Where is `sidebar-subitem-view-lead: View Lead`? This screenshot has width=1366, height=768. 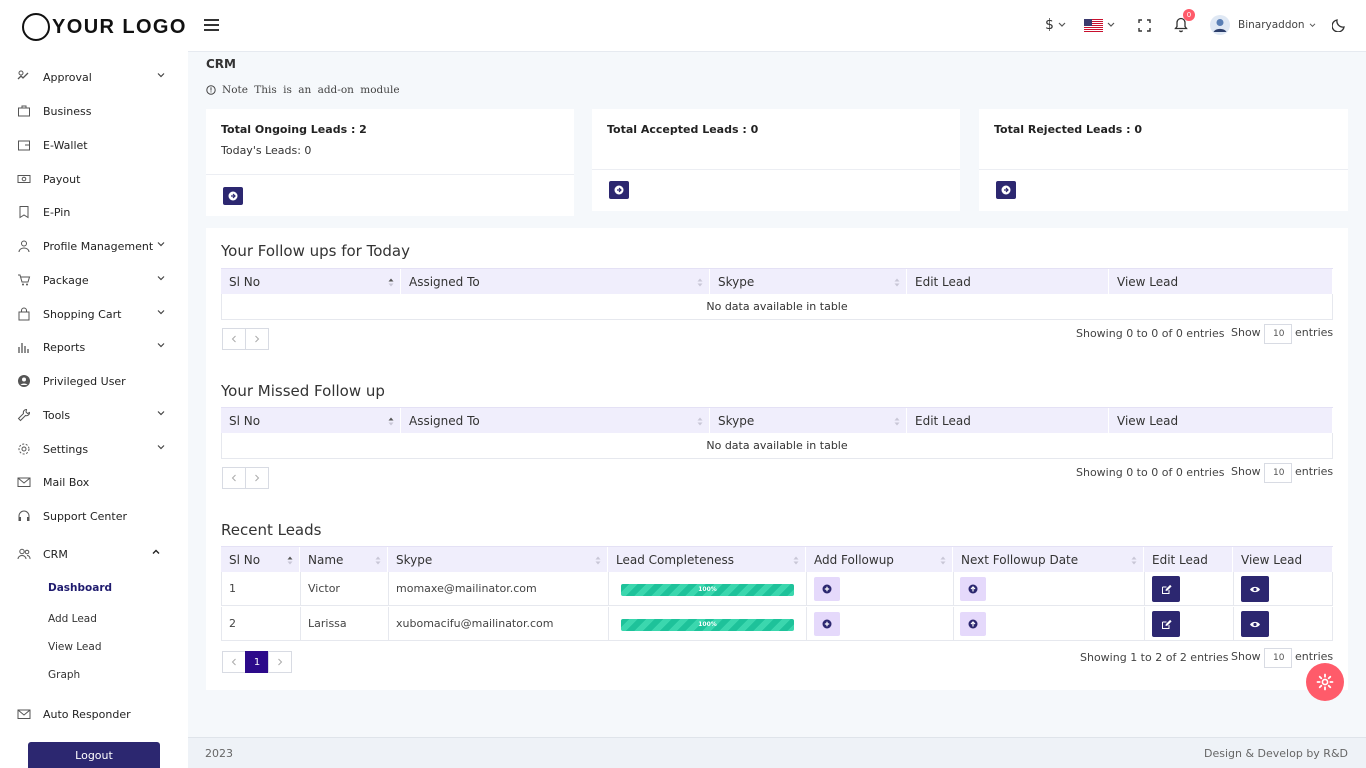 sidebar-subitem-view-lead: View Lead is located at coordinates (74, 647).